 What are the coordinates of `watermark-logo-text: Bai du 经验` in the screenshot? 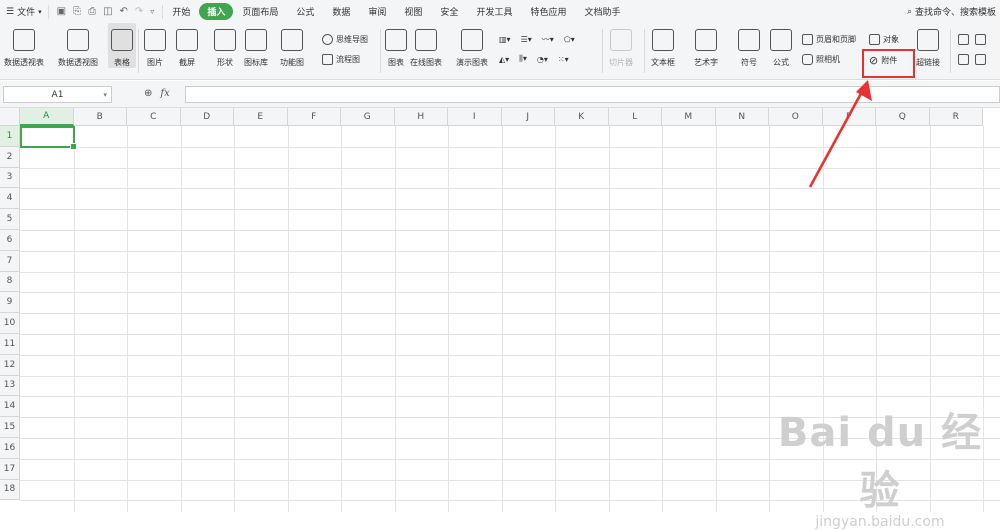 It's located at (880, 462).